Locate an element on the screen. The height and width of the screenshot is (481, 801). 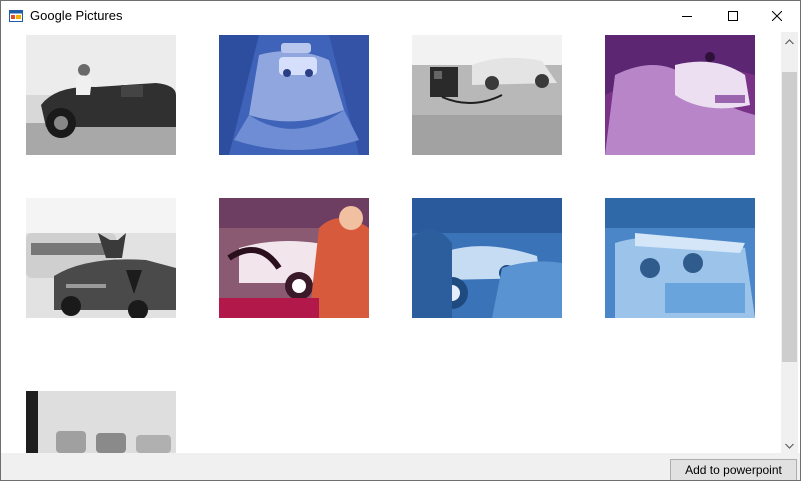
maximize-button is located at coordinates (733, 16).